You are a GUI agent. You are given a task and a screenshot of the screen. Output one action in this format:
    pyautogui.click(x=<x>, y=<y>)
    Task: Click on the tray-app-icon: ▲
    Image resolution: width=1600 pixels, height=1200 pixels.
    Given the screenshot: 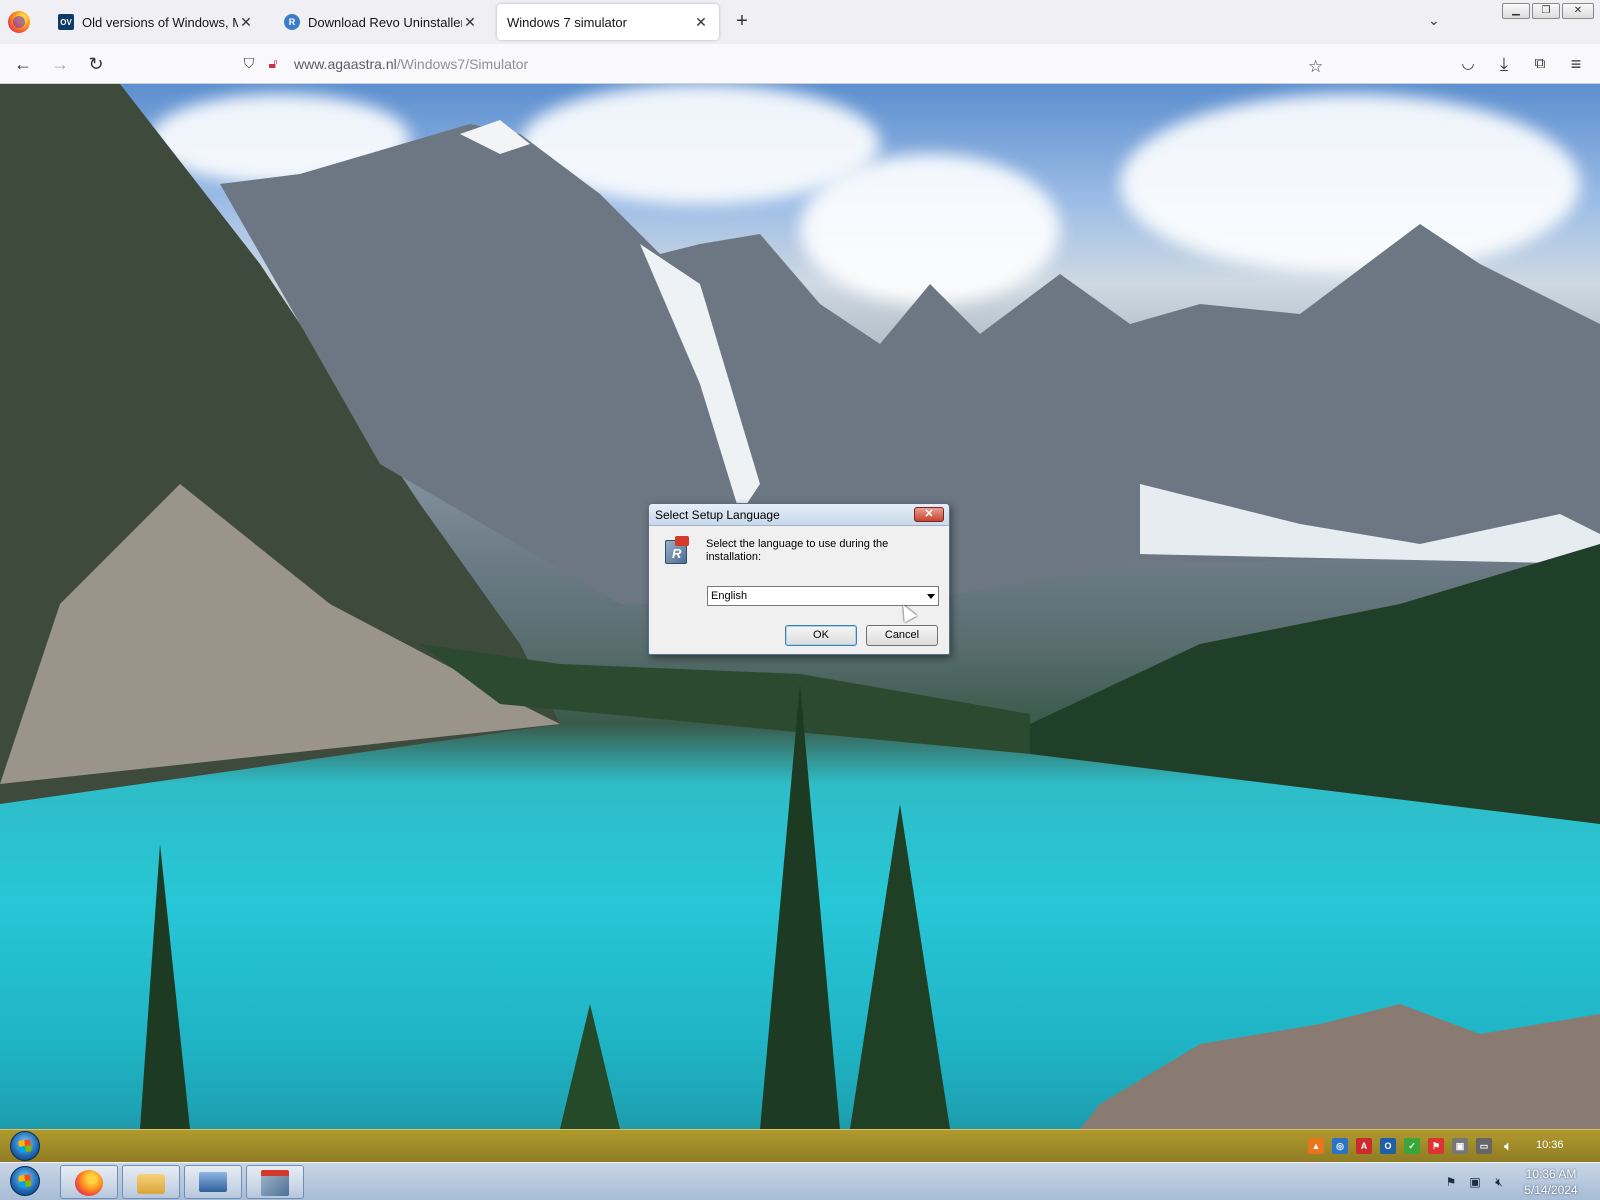 What is the action you would take?
    pyautogui.click(x=1316, y=1146)
    